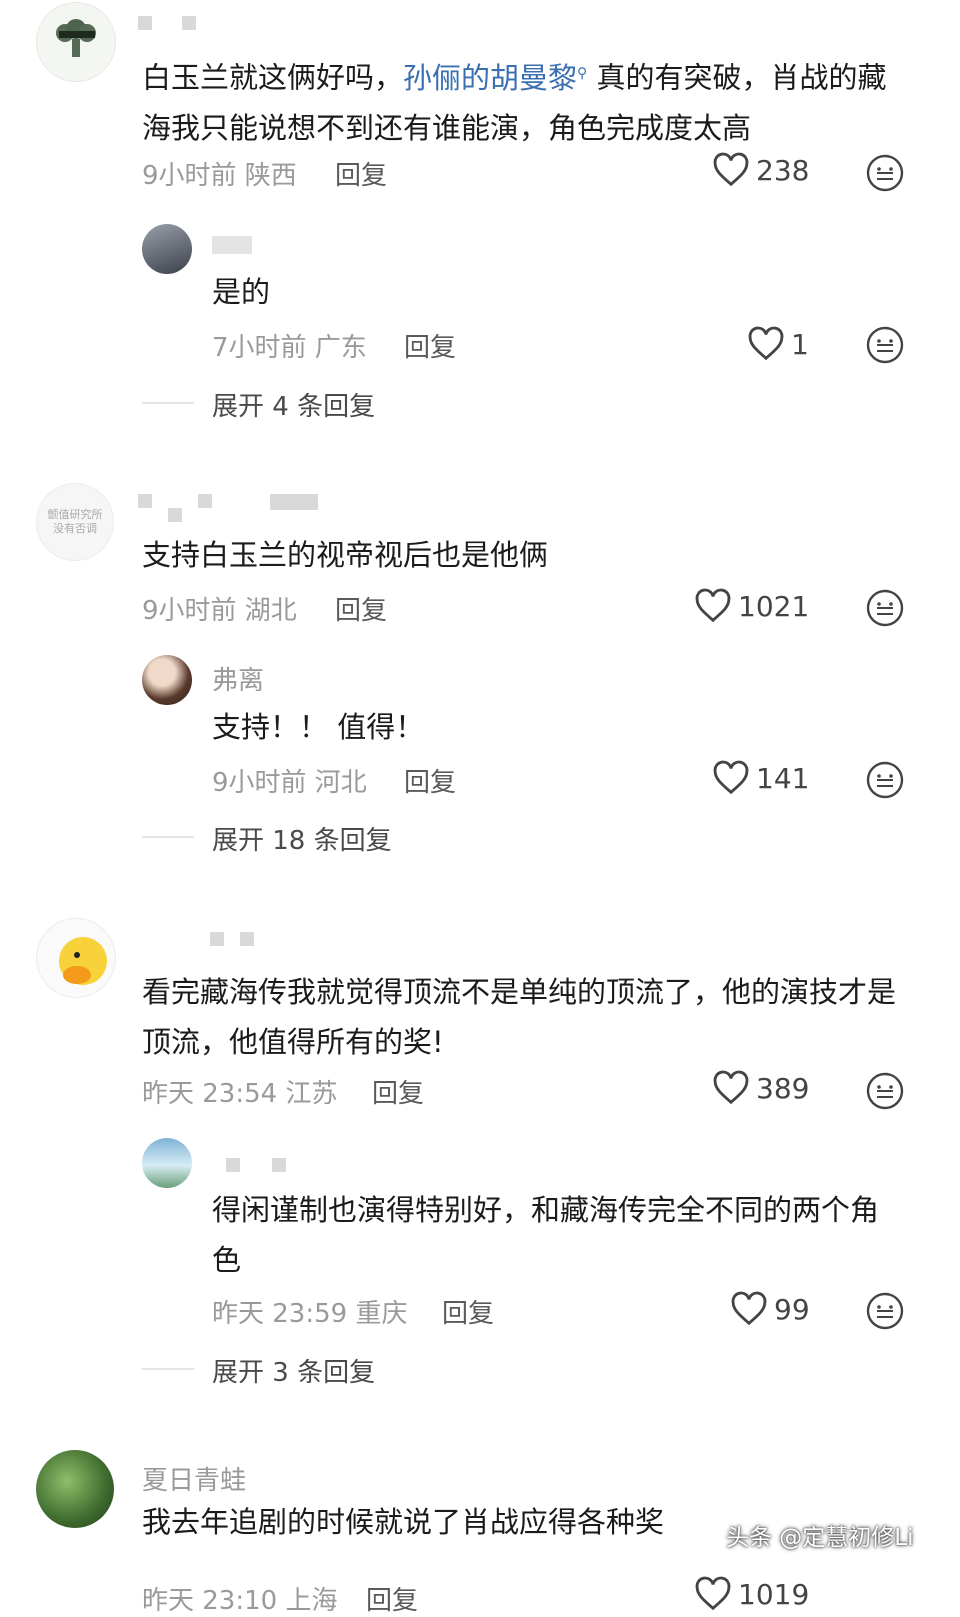 Image resolution: width=960 pixels, height=1617 pixels. What do you see at coordinates (240, 1601) in the screenshot?
I see `comment-meta: 昨天 23:10 上海` at bounding box center [240, 1601].